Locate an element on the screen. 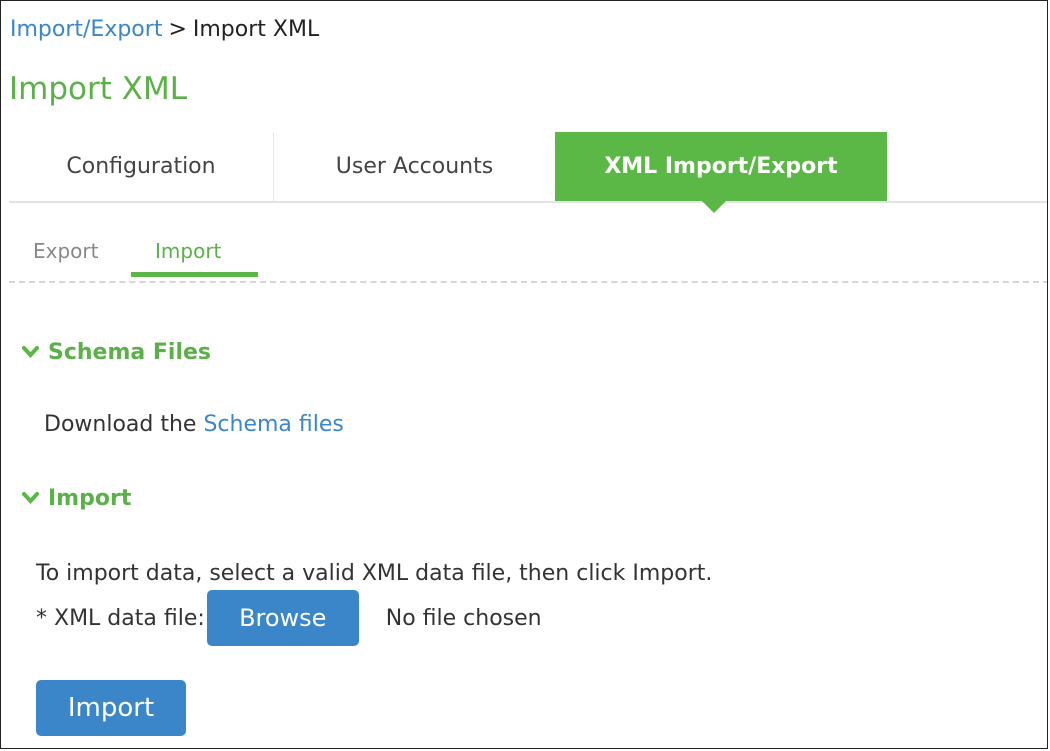  download-schema-line: Download the Schema files is located at coordinates (194, 424).